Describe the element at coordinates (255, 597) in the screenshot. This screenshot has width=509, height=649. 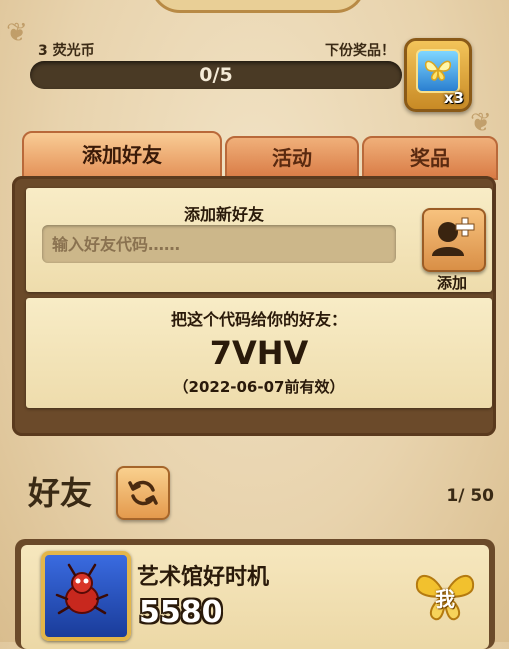
I see `friend-list-item-card: 艺术馆好时机 5580 我` at that location.